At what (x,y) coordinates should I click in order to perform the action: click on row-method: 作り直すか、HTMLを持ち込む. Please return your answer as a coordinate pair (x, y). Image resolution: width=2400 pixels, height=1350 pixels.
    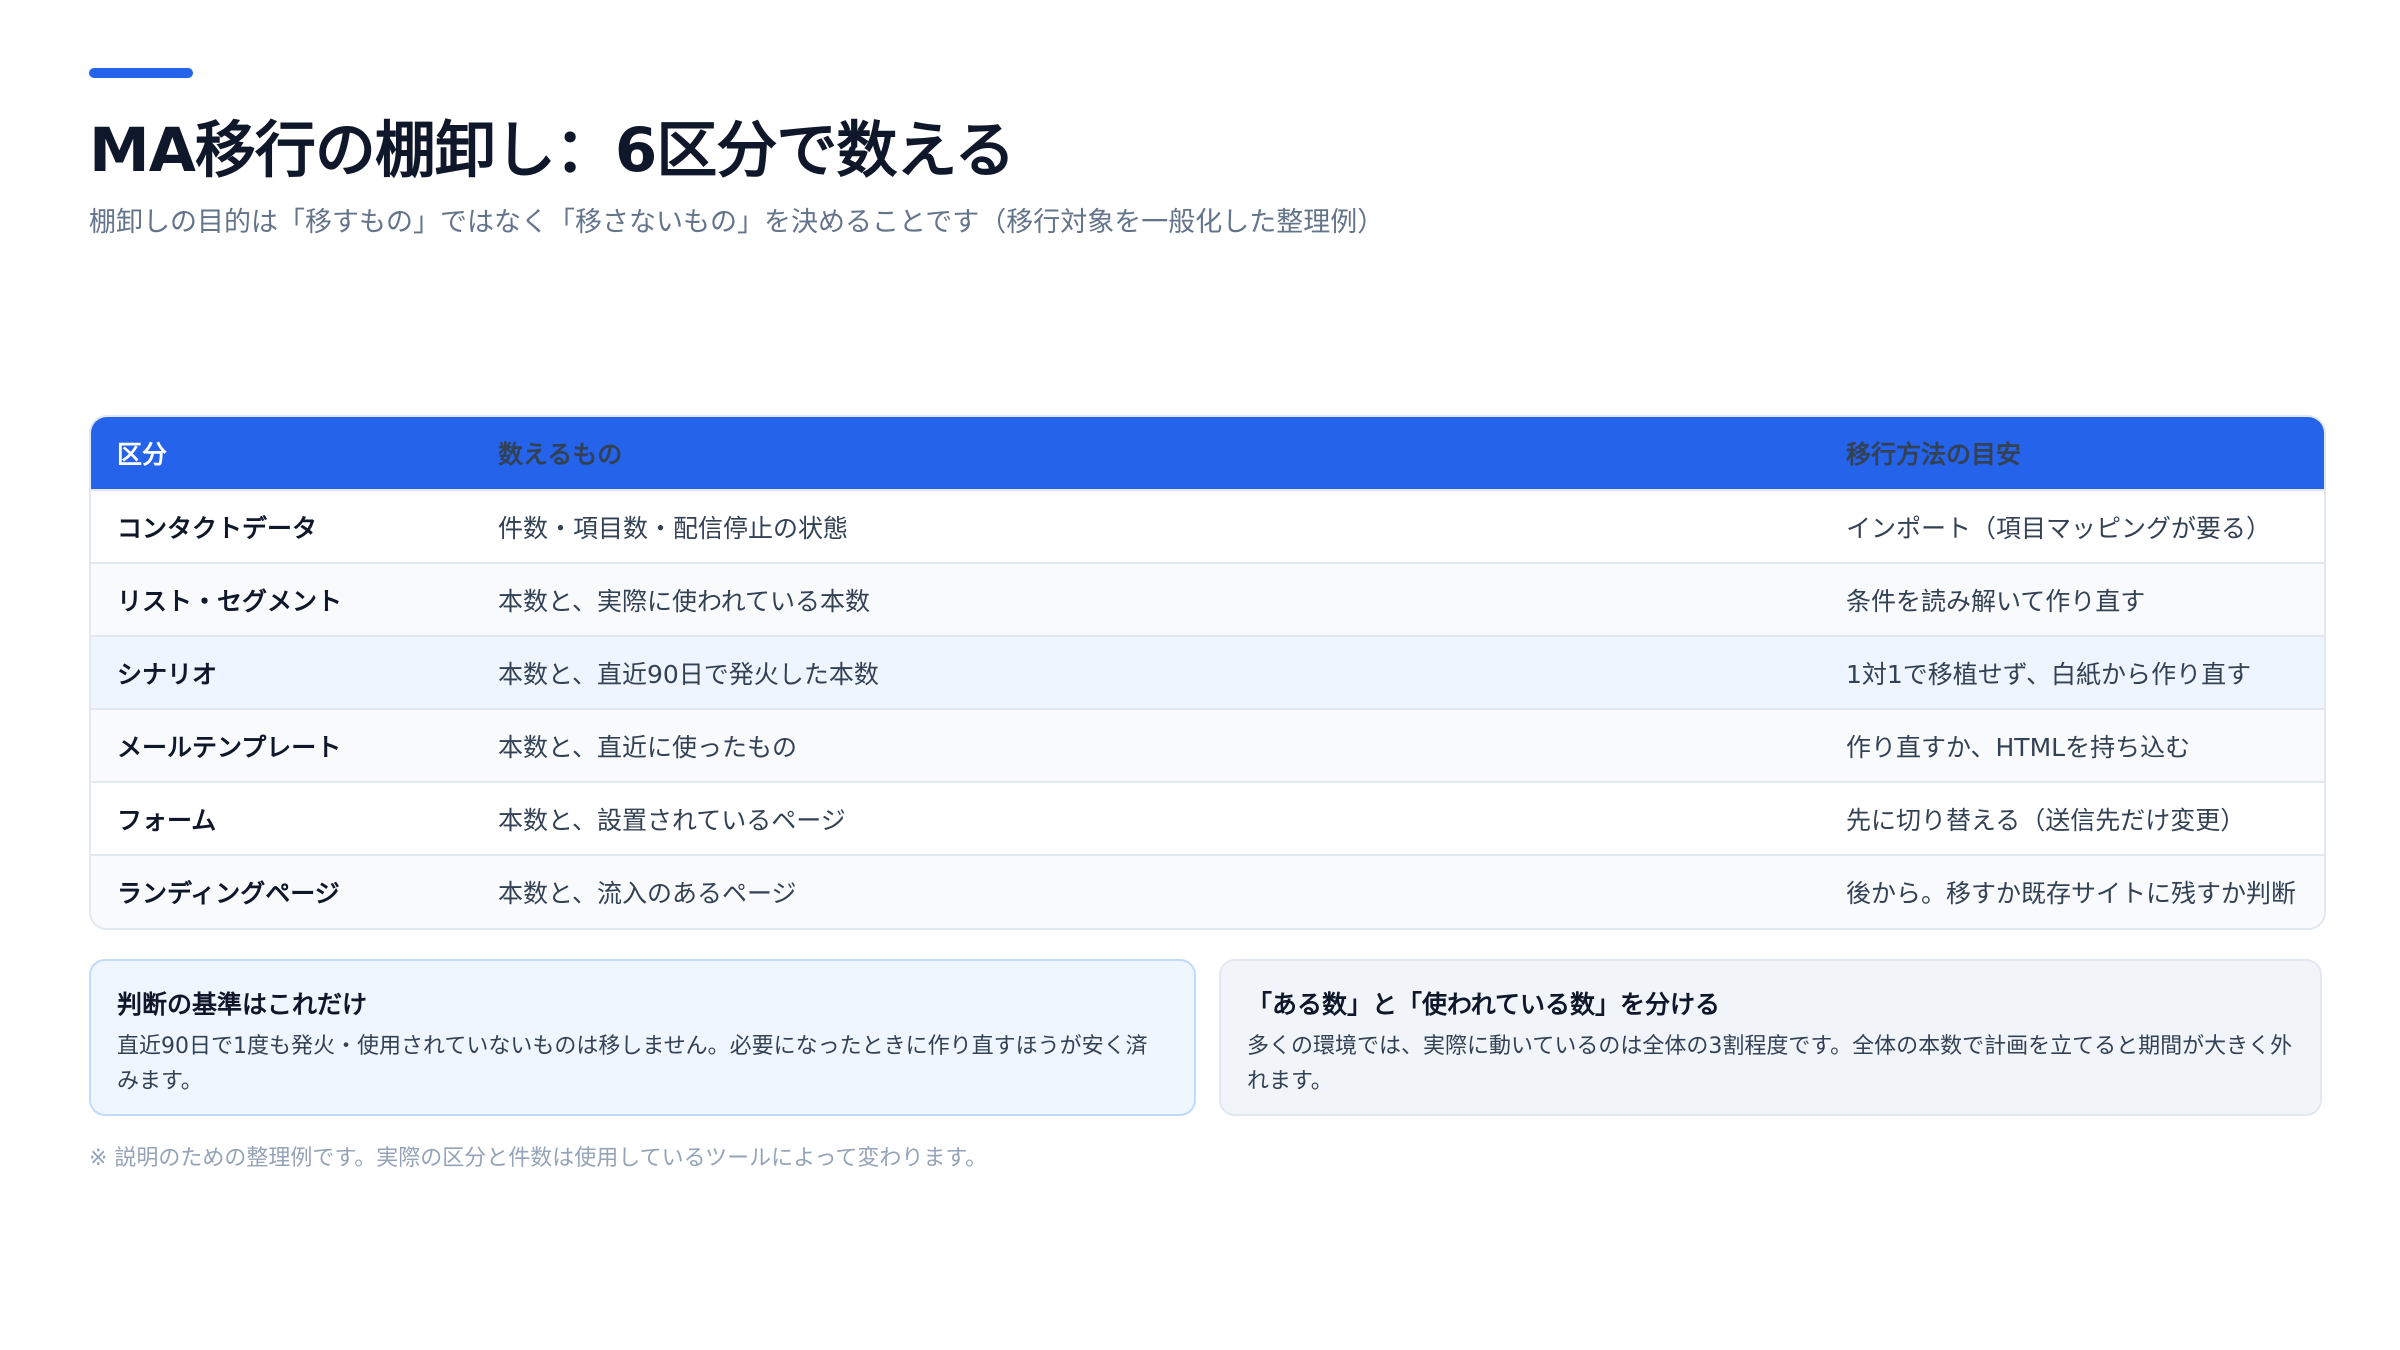
    Looking at the image, I should click on (2018, 747).